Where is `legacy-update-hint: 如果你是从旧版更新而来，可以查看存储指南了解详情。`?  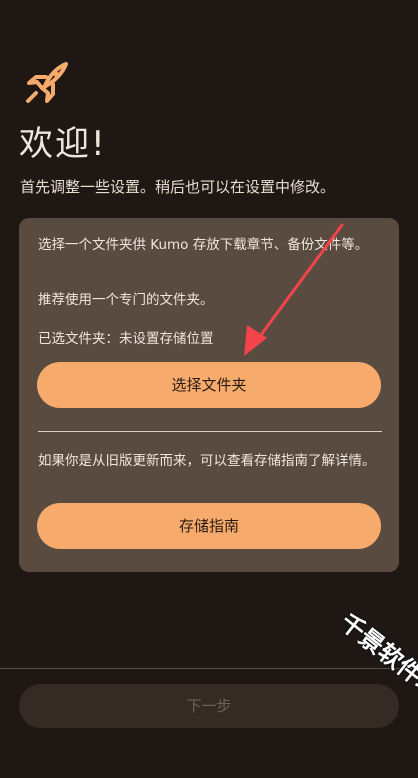 legacy-update-hint: 如果你是从旧版更新而来，可以查看存储指南了解详情。 is located at coordinates (207, 461).